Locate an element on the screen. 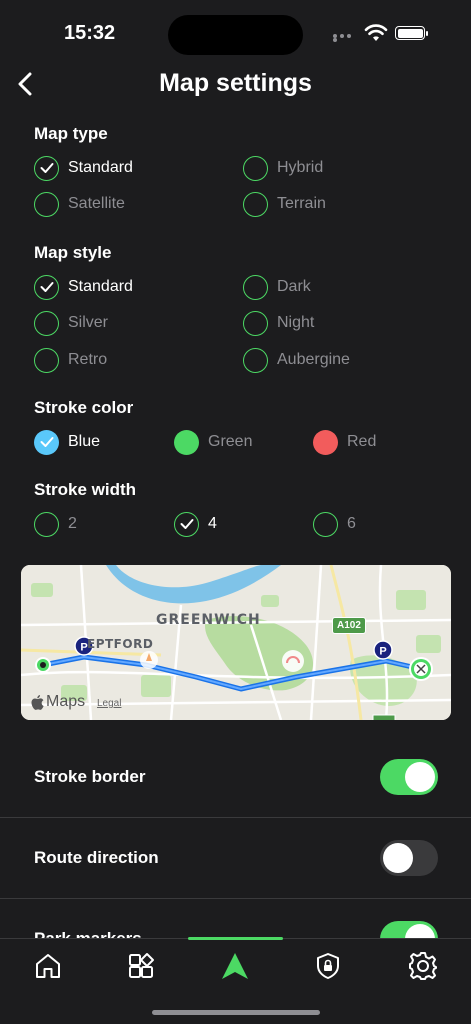 Image resolution: width=471 pixels, height=1024 pixels. map-style-option-silver: Silver is located at coordinates (71, 323).